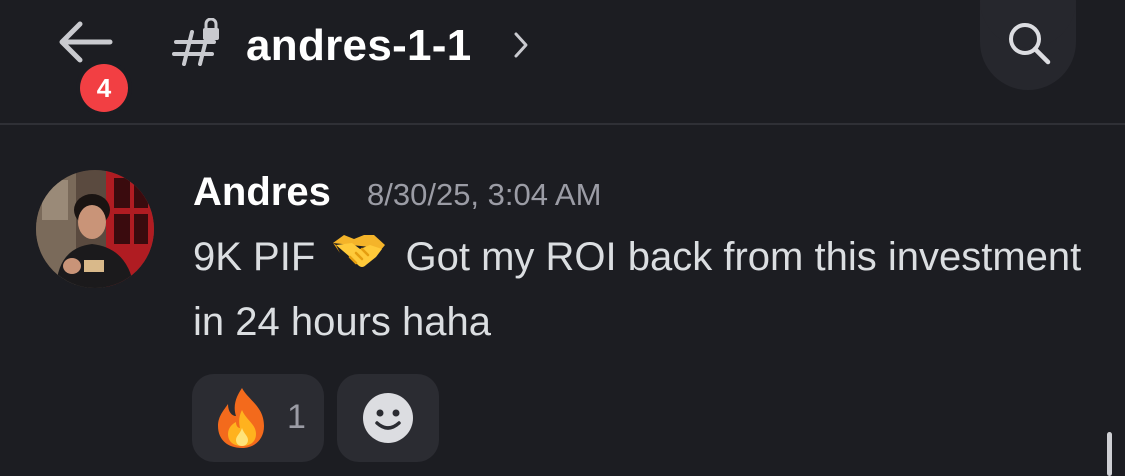 This screenshot has width=1125, height=476. I want to click on search-icon, so click(1030, 44).